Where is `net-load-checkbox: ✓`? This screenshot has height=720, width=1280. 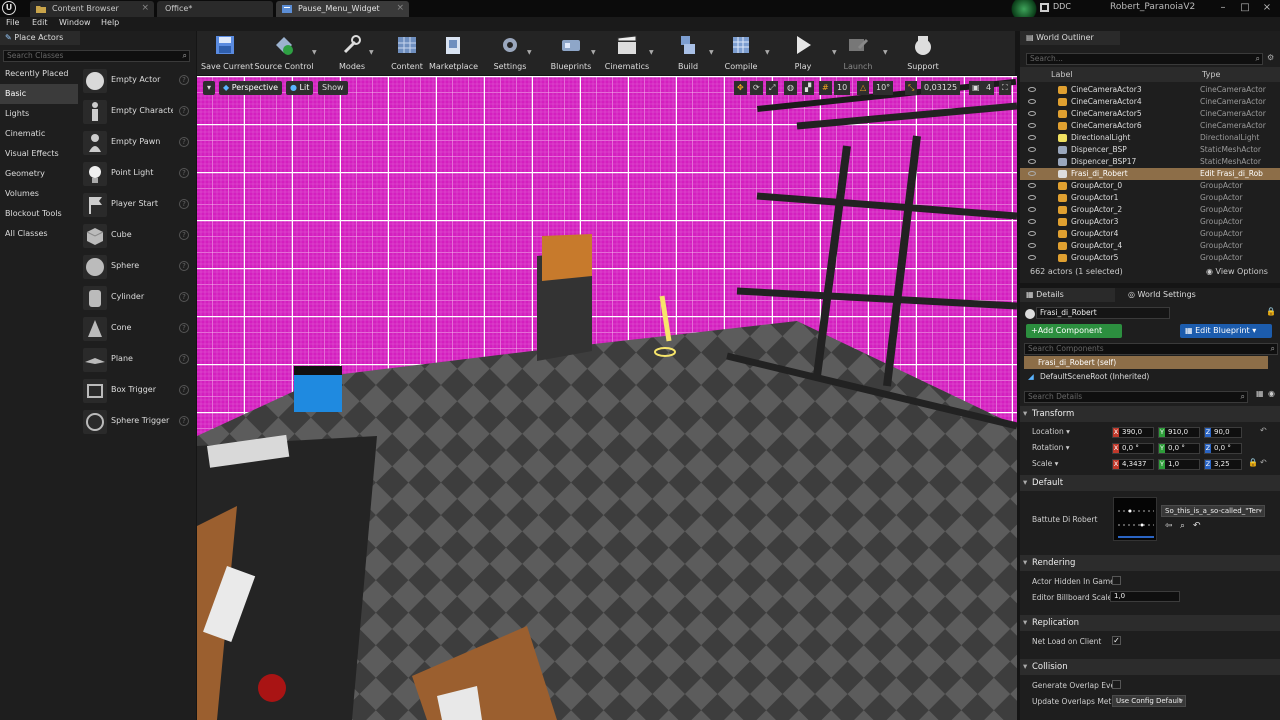 net-load-checkbox: ✓ is located at coordinates (1116, 640).